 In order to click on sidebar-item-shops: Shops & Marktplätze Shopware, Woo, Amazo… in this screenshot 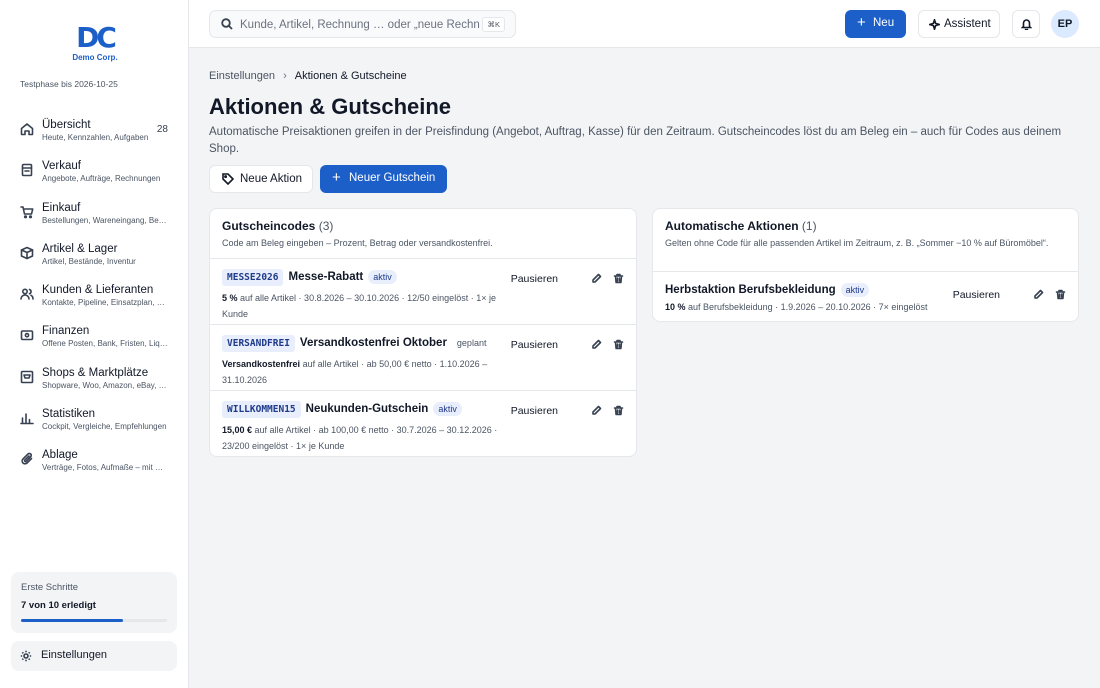, I will do `click(95, 380)`.